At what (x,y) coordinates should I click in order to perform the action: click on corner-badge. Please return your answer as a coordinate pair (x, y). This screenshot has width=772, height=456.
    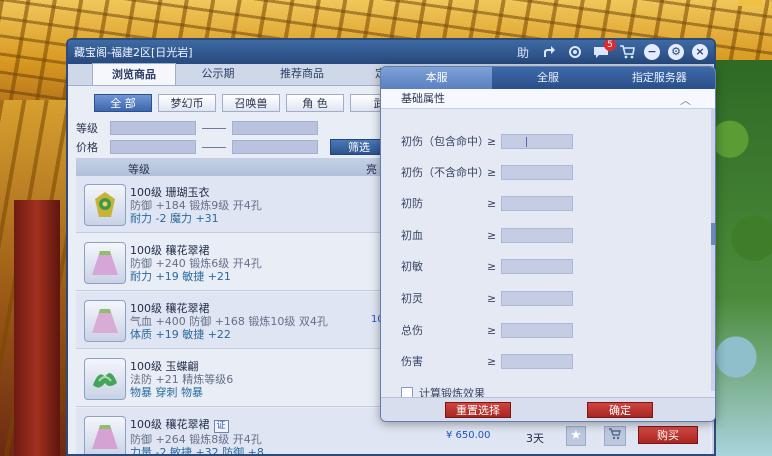
    Looking at the image, I should click on (750, 3).